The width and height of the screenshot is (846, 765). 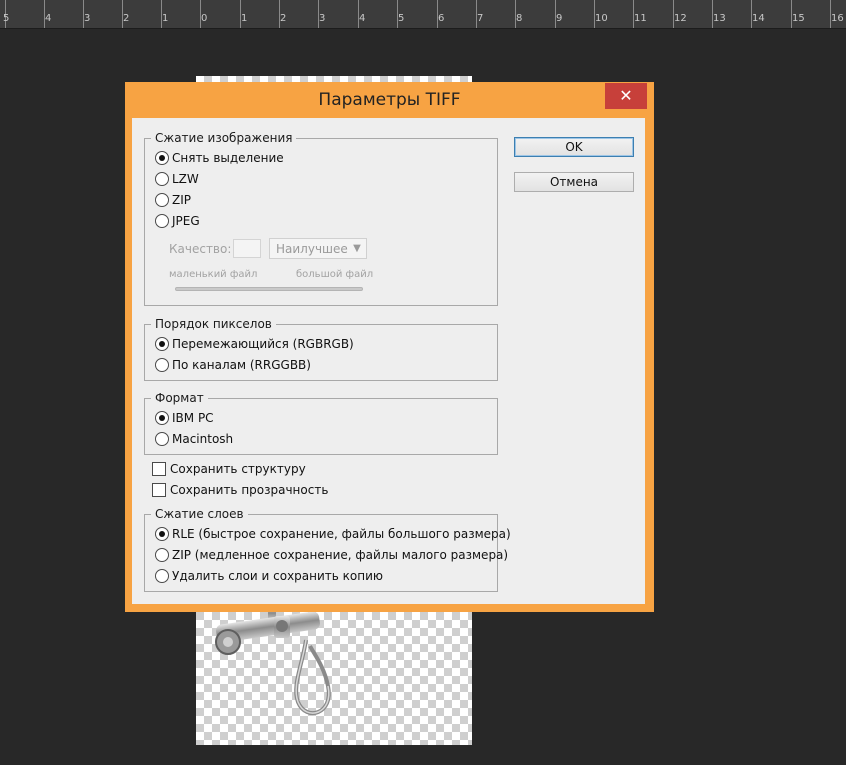 I want to click on byte-order-legend: Формат, so click(x=179, y=398).